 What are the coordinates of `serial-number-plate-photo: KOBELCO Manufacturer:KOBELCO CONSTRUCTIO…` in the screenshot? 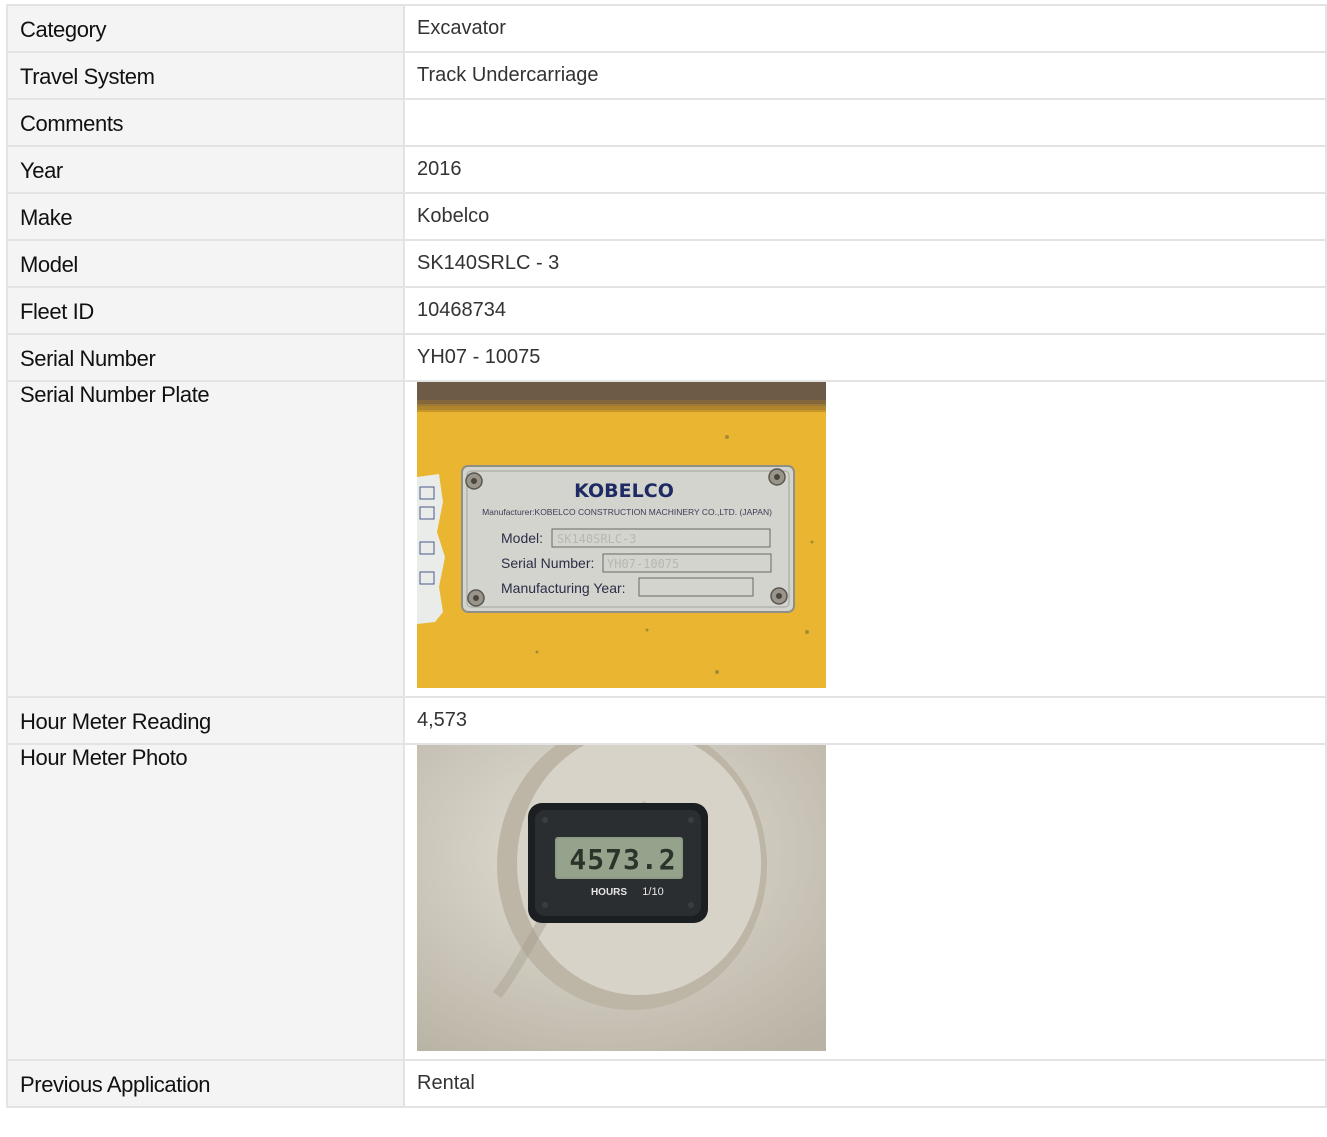 It's located at (621, 535).